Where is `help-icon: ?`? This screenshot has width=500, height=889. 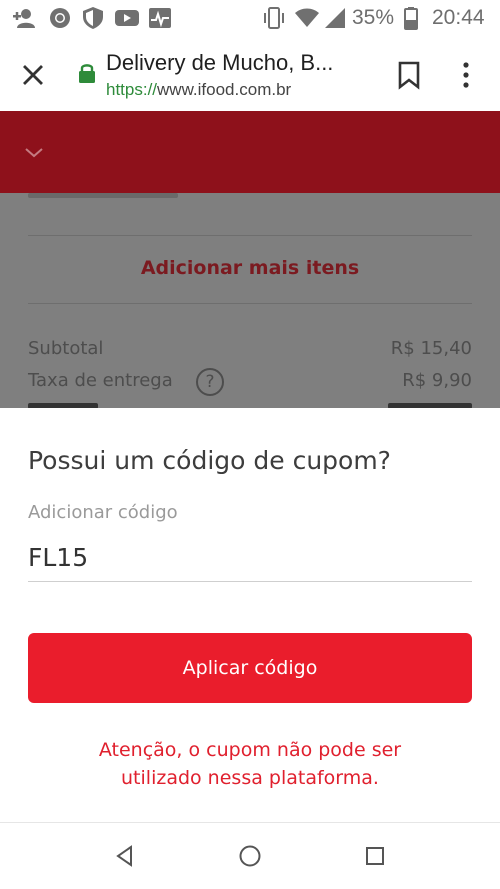
help-icon: ? is located at coordinates (210, 382).